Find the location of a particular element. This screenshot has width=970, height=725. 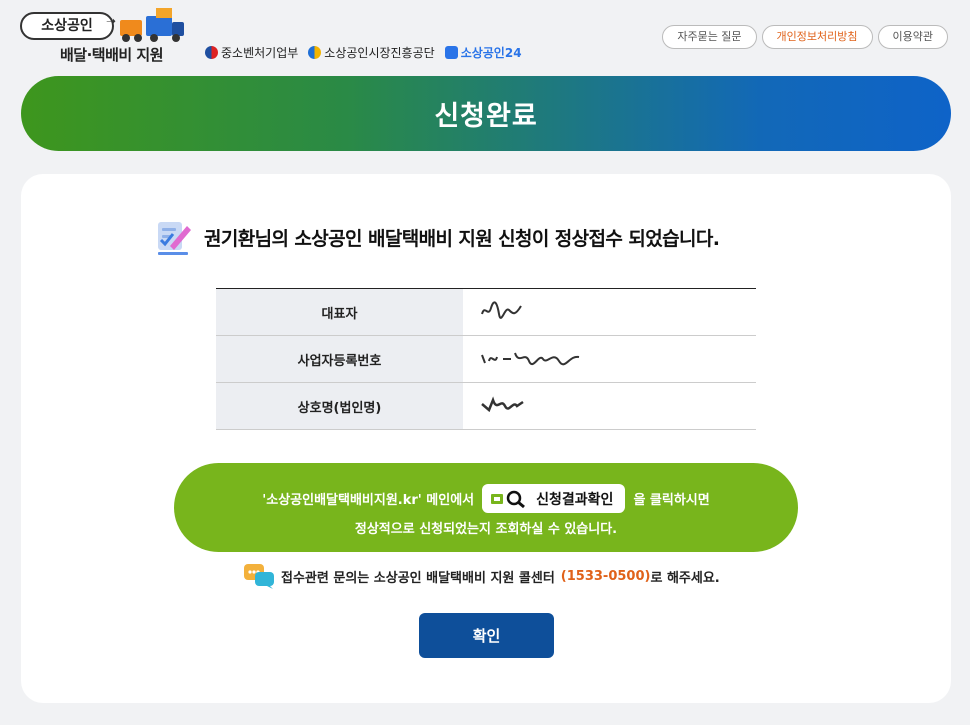

search-icon is located at coordinates (508, 499).